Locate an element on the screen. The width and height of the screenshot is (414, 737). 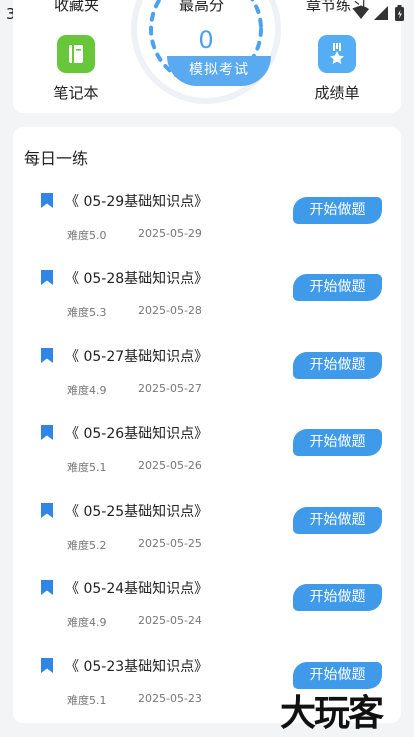
watermark-logo: 大玩客 is located at coordinates (332, 713).